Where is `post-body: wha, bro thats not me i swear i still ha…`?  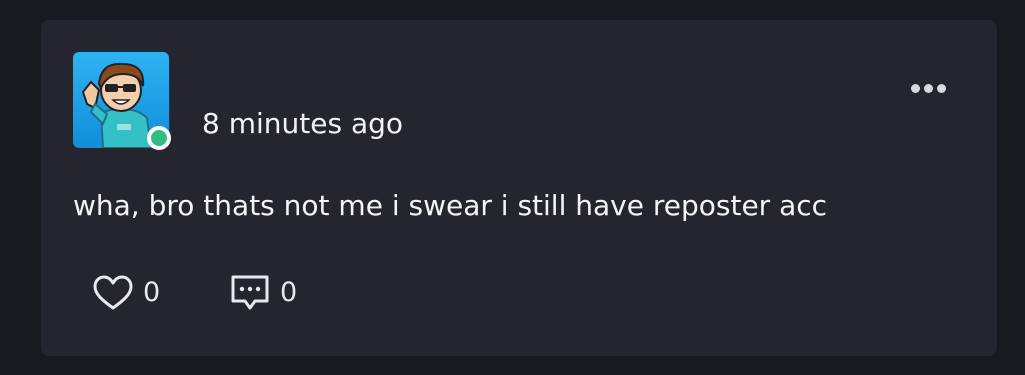
post-body: wha, bro thats not me i swear i still ha… is located at coordinates (450, 205).